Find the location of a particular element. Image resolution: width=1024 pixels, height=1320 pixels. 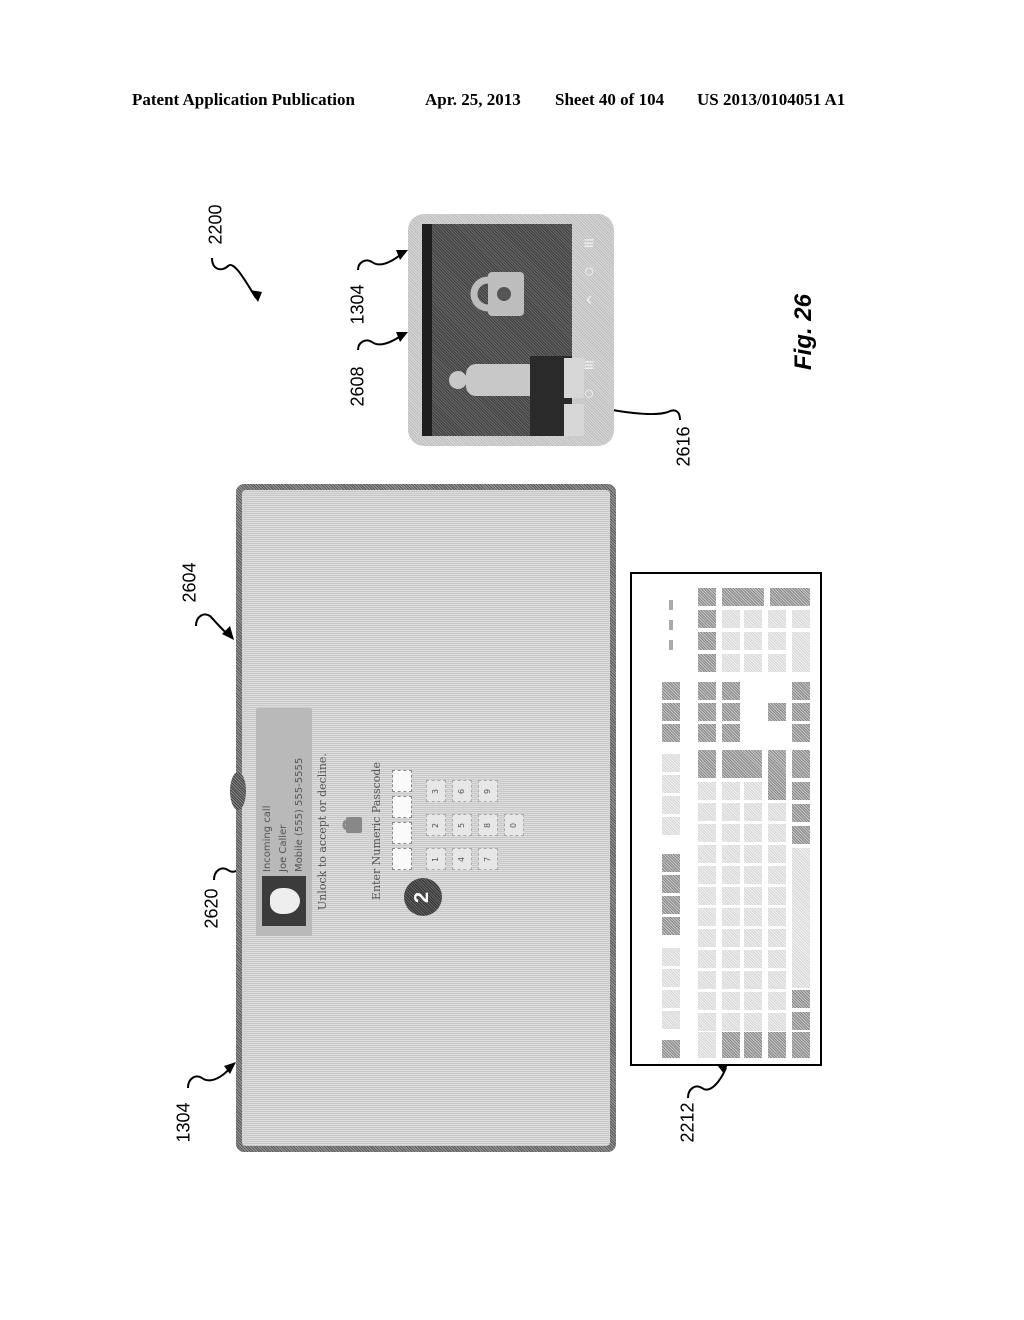

keypad-key-4: 4 is located at coordinates (462, 859).